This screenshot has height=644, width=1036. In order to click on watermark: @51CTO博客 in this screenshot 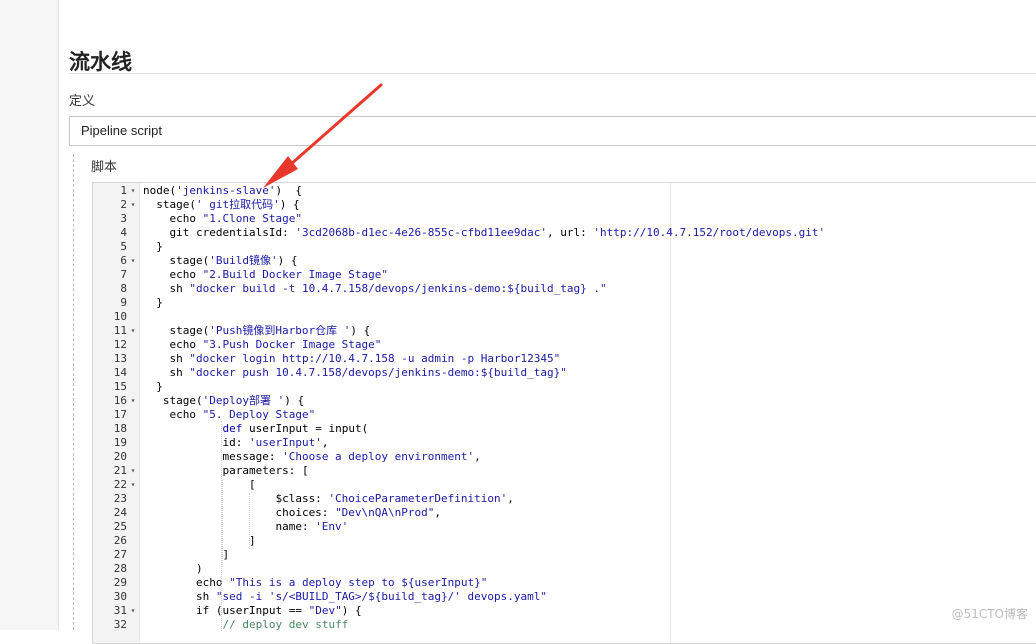, I will do `click(989, 614)`.